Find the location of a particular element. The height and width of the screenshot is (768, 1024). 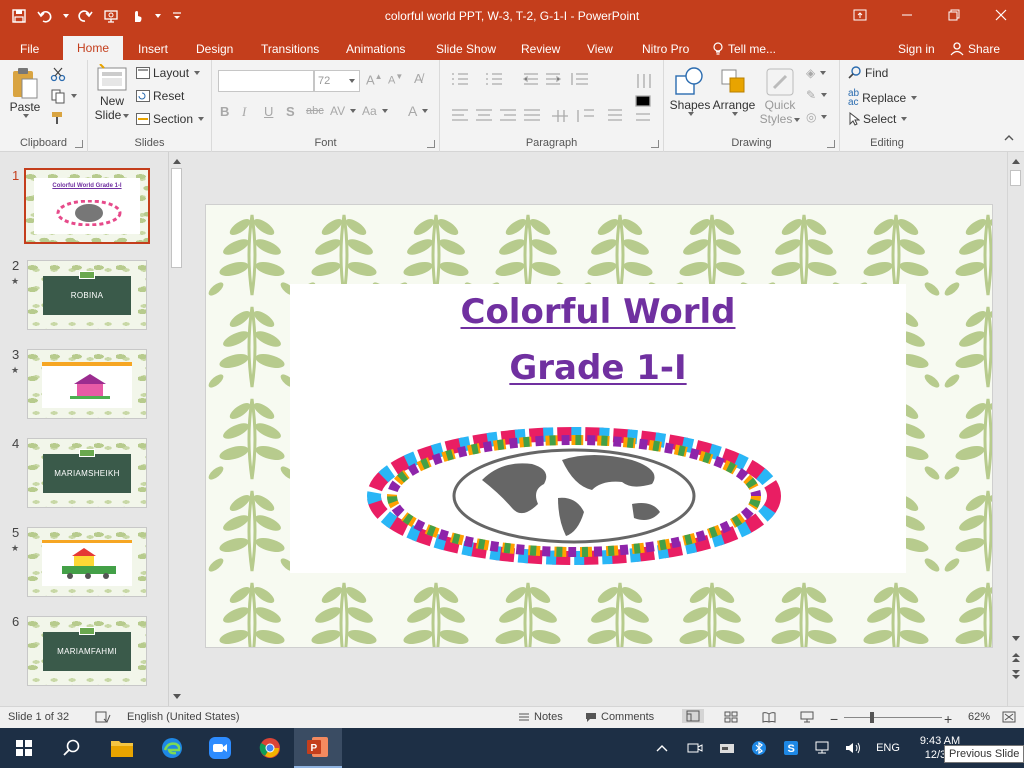

search-button is located at coordinates (72, 748).